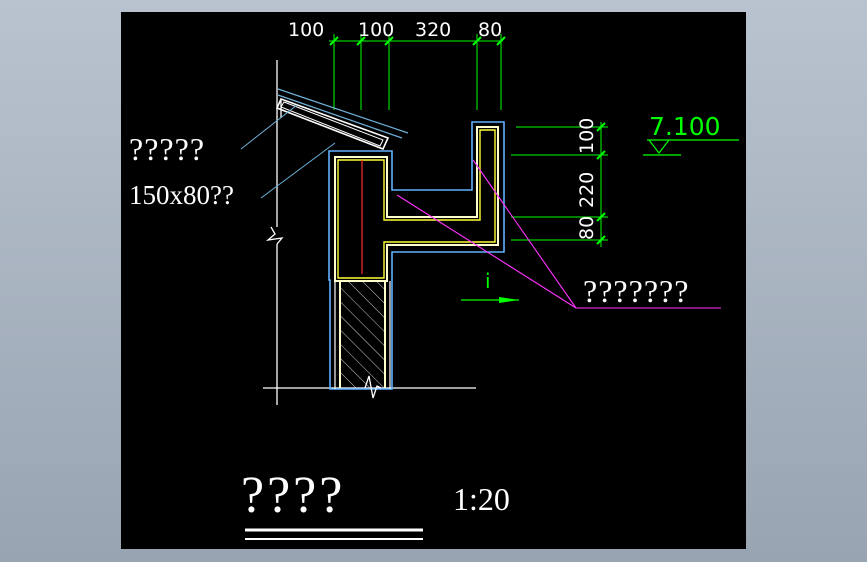 This screenshot has width=867, height=562. Describe the element at coordinates (433, 30) in the screenshot. I see `top-dimension-3: 320` at that location.